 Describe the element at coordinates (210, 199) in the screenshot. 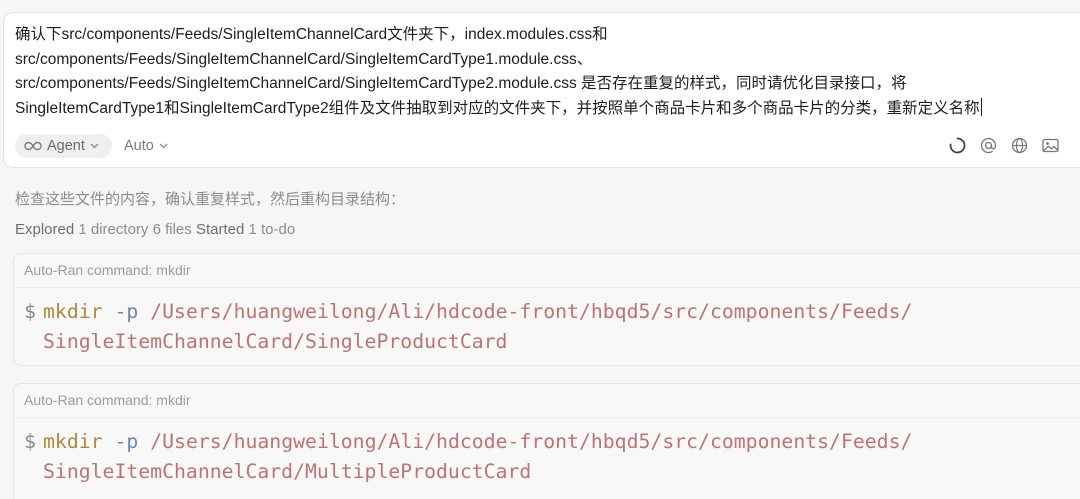

I see `assistant-intro-text: 检查这些文件的内容，确认重复样式，然后重构目录结构：` at that location.